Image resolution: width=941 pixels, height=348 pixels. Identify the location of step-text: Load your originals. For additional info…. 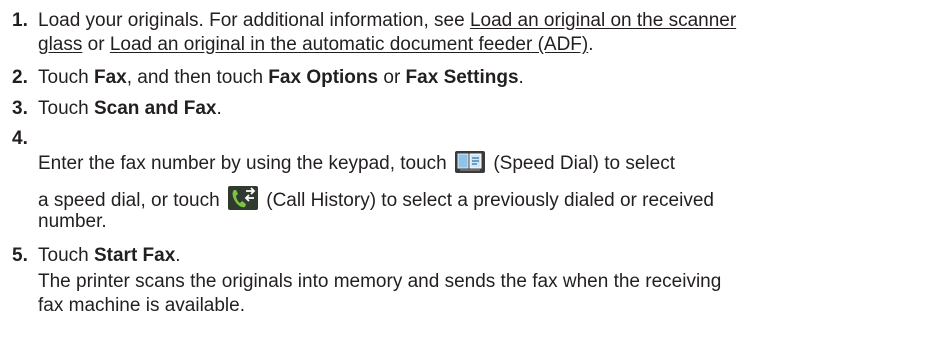
(387, 20).